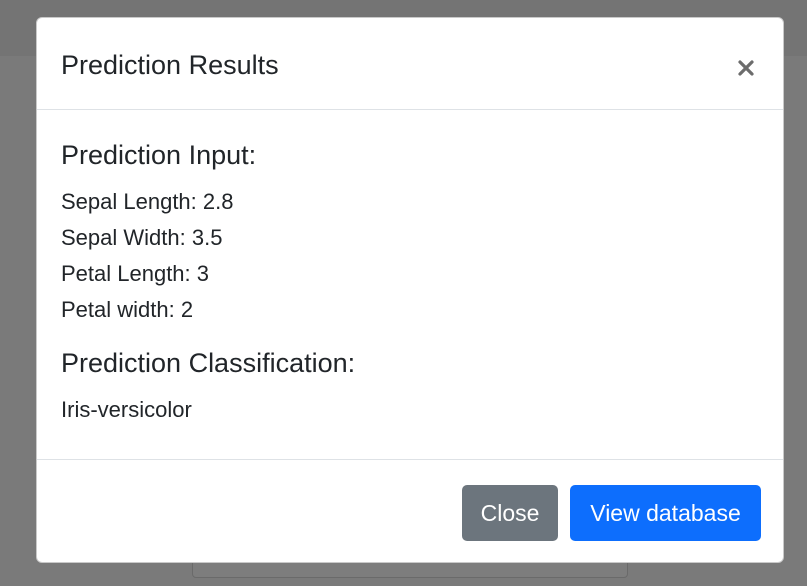  What do you see at coordinates (126, 409) in the screenshot?
I see `prediction-classification-value: Iris-versicolor` at bounding box center [126, 409].